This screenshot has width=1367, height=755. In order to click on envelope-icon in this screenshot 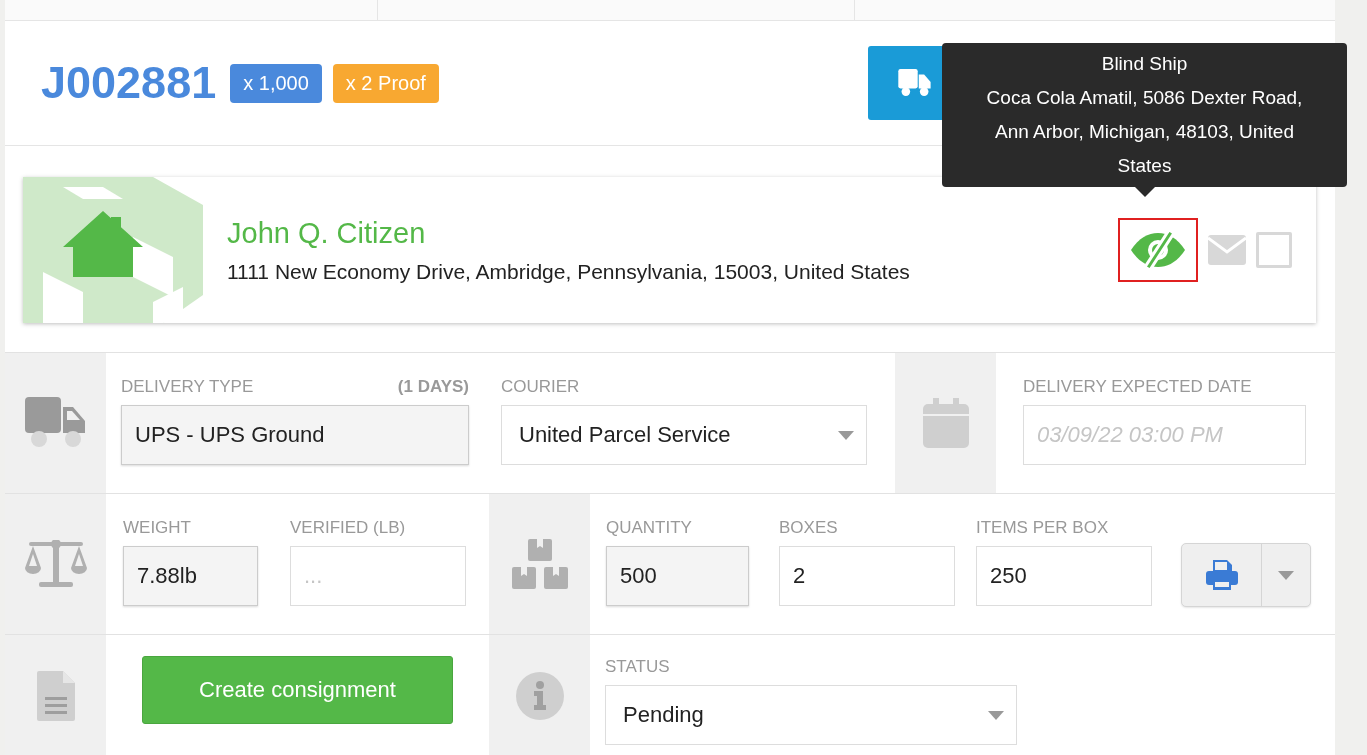, I will do `click(1227, 250)`.